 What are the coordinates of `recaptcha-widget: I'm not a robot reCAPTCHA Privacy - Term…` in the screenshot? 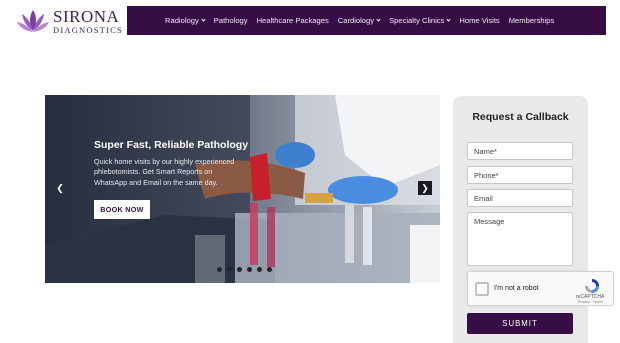 It's located at (540, 288).